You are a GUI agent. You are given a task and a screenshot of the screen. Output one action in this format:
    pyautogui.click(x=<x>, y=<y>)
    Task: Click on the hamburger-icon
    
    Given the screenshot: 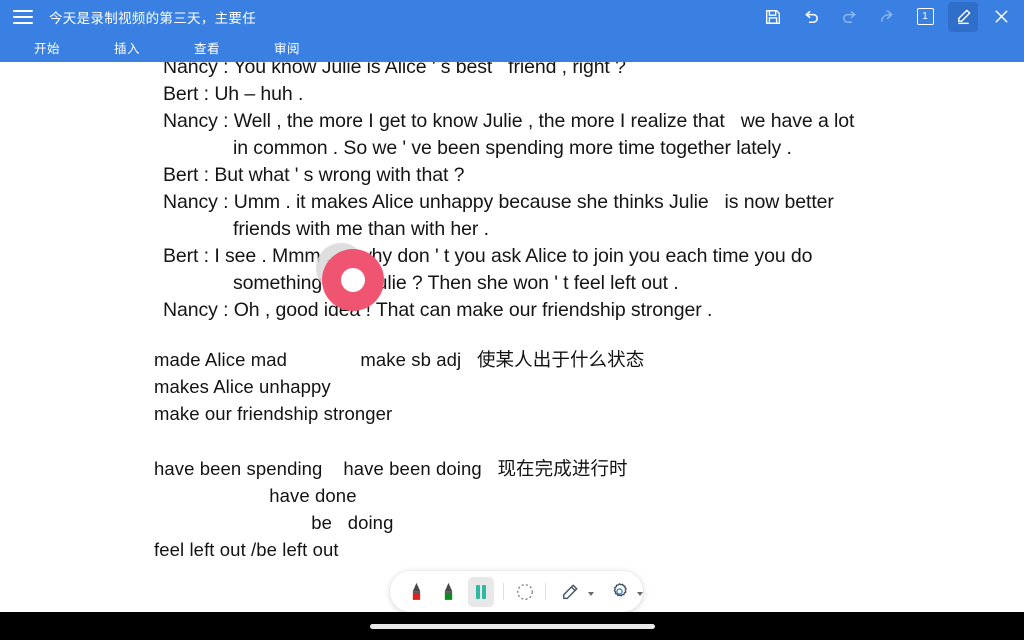 What is the action you would take?
    pyautogui.click(x=24, y=17)
    